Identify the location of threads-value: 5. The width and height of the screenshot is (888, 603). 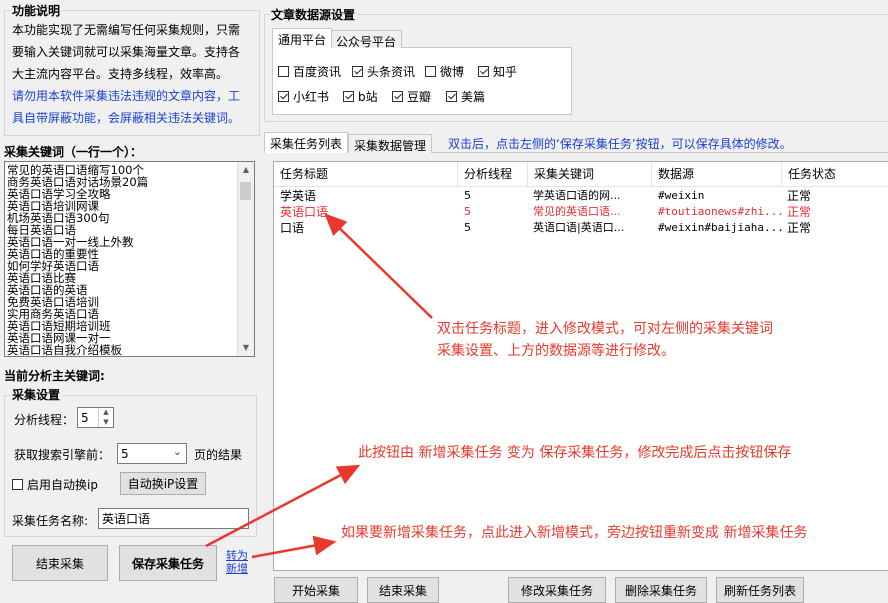
(85, 418).